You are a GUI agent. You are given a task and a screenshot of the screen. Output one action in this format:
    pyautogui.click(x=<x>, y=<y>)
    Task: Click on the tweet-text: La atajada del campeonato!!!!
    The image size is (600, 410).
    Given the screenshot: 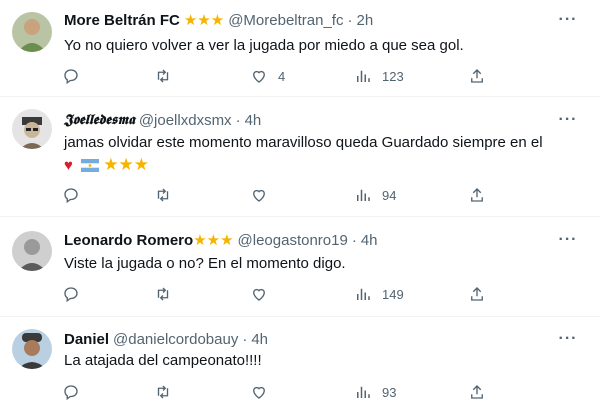 What is the action you would take?
    pyautogui.click(x=163, y=360)
    